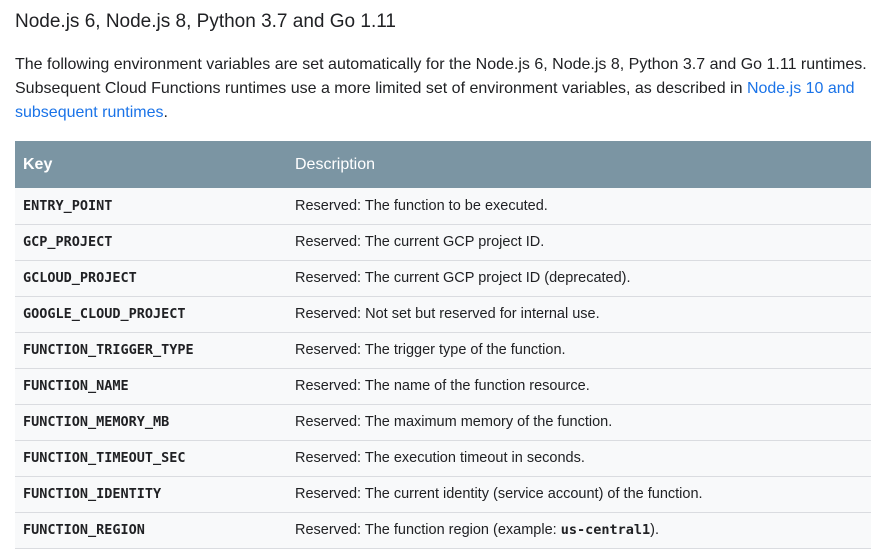 The image size is (879, 554). I want to click on env-key: FUNCTION_REGION, so click(151, 530).